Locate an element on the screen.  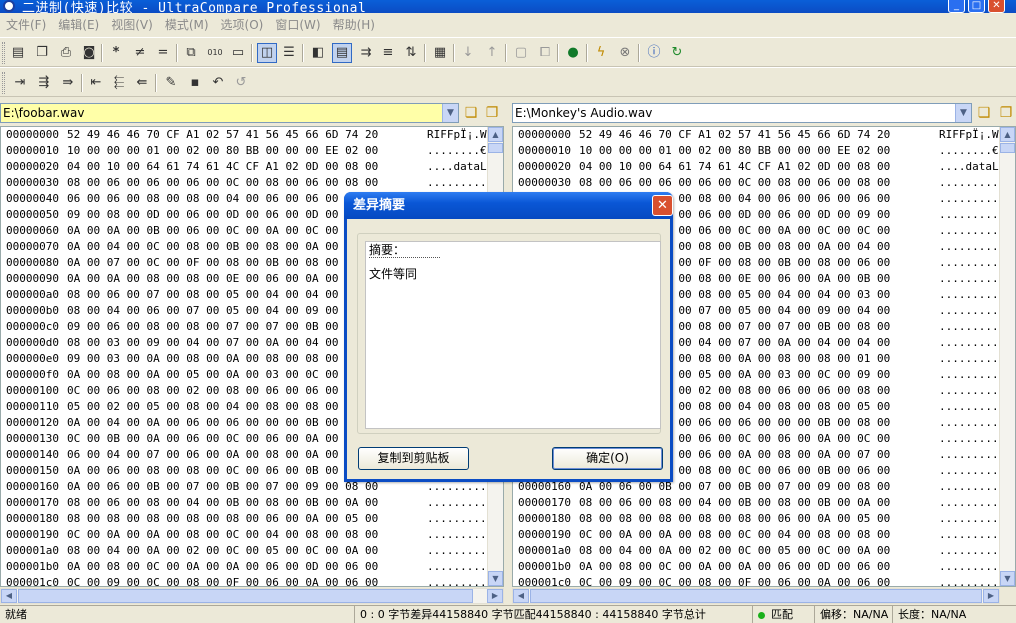
window-title: 二进制(快速)比较 - UltraCompare Professional is located at coordinates (194, 7).